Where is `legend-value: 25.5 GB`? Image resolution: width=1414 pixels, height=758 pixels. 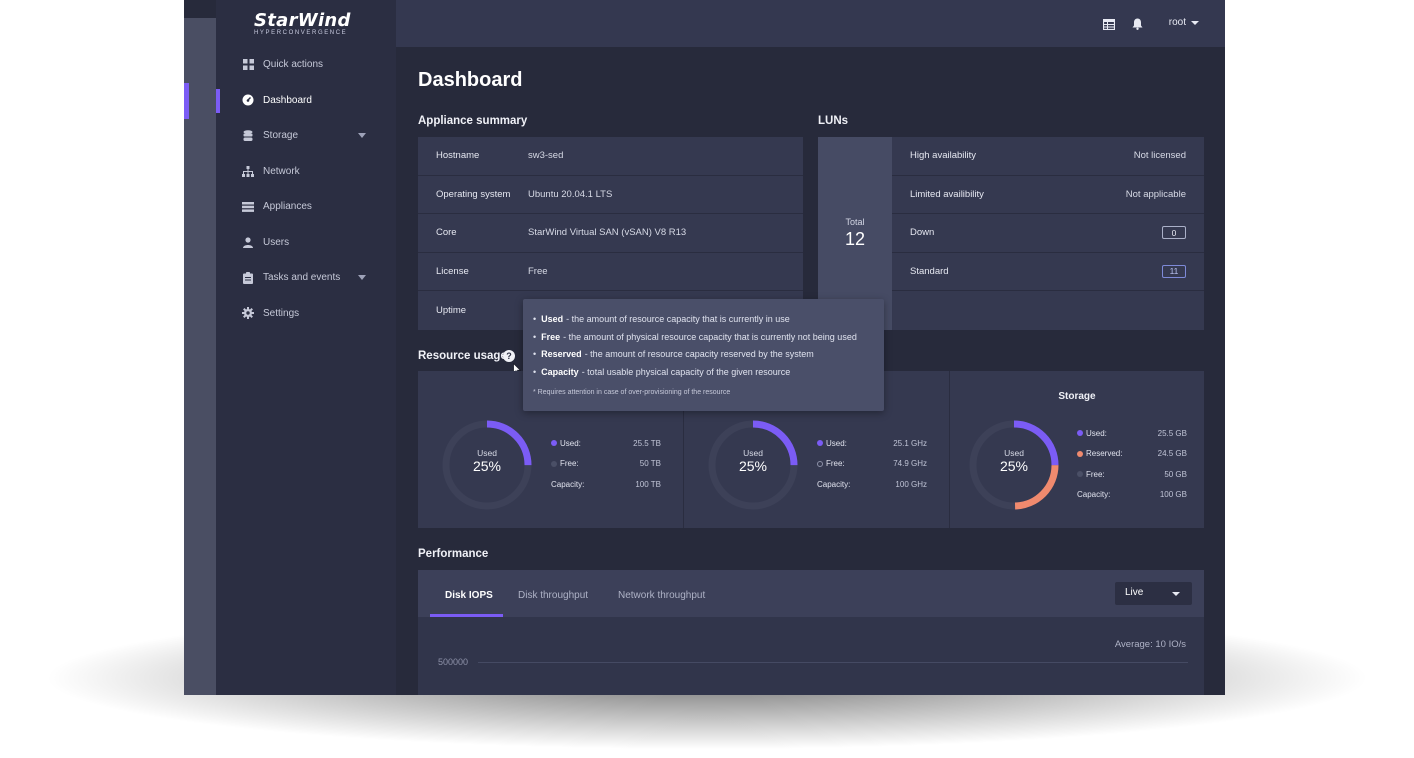 legend-value: 25.5 GB is located at coordinates (1172, 433).